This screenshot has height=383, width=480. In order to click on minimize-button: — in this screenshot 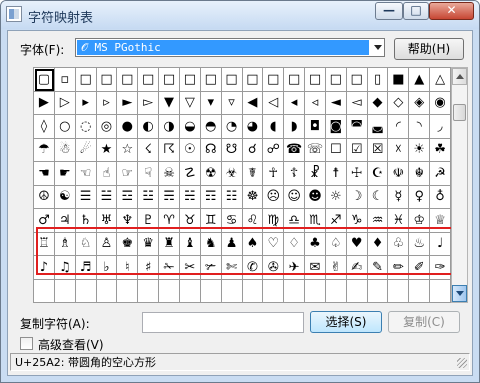, I will do `click(389, 11)`.